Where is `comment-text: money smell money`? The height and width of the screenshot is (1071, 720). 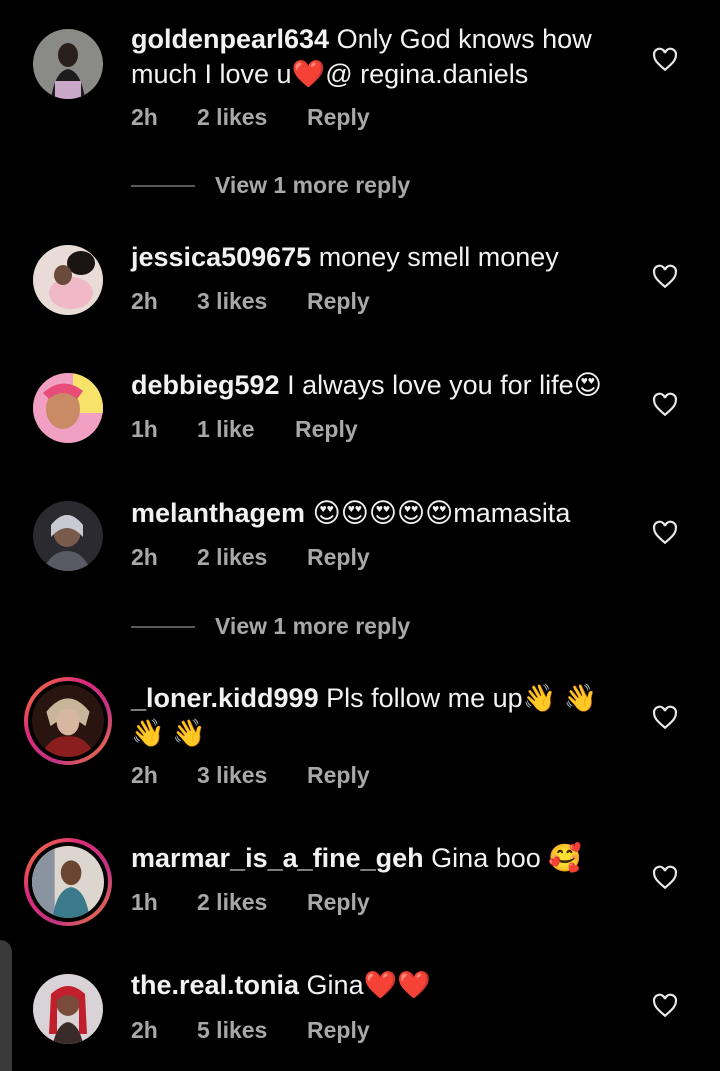
comment-text: money smell money is located at coordinates (435, 257).